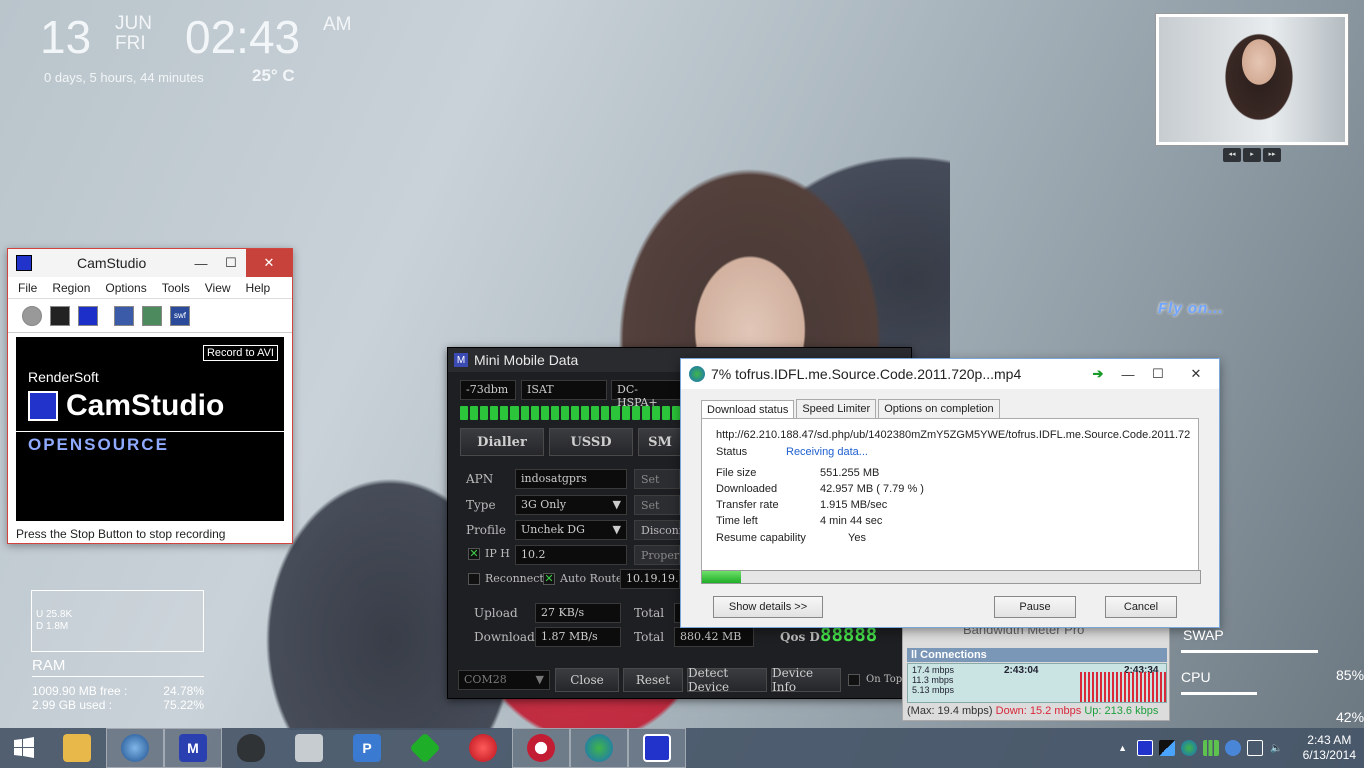  What do you see at coordinates (367, 748) in the screenshot?
I see `taskbar-app-p: P` at bounding box center [367, 748].